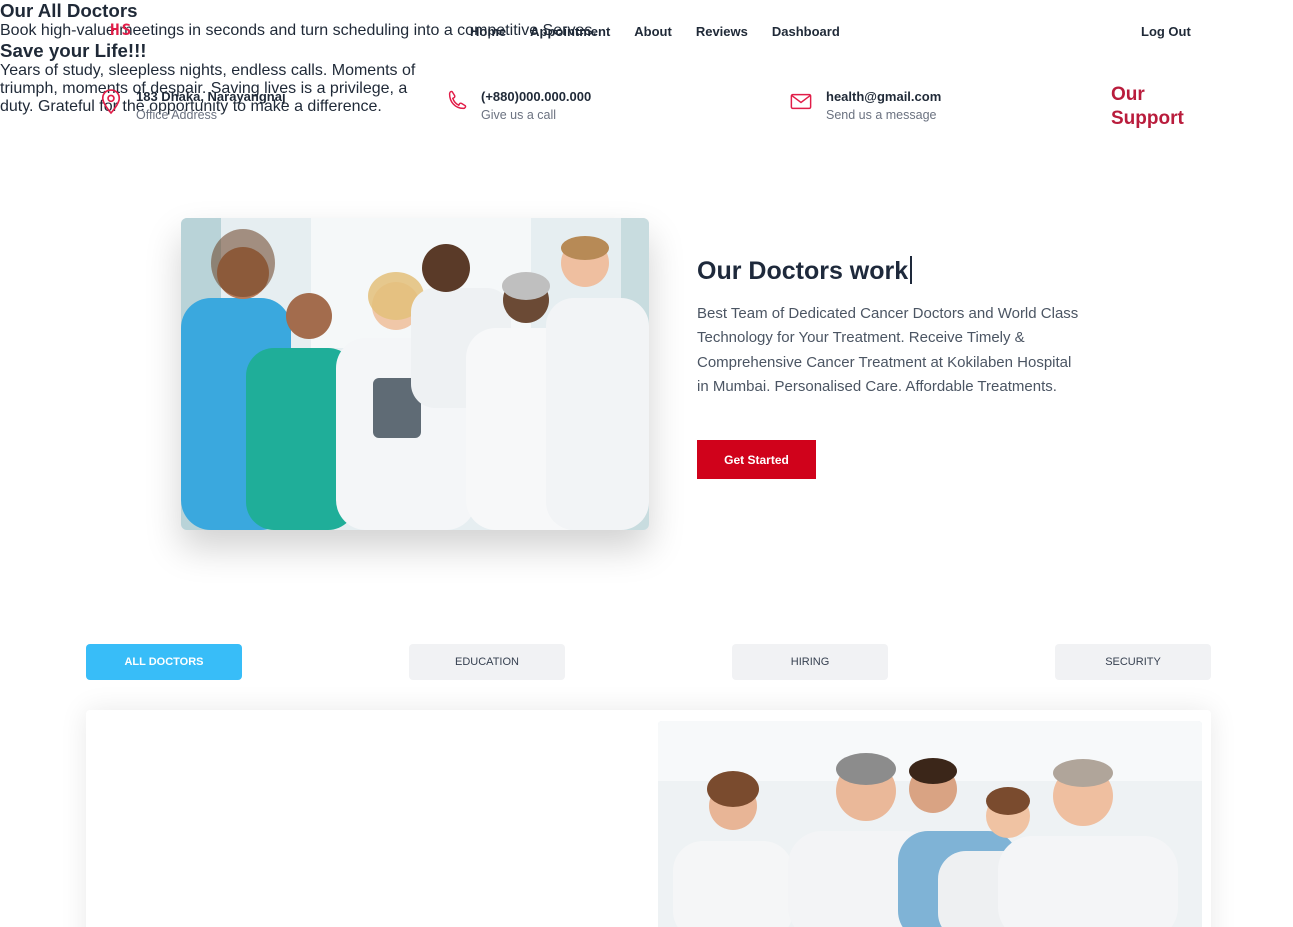 The width and height of the screenshot is (1293, 927). I want to click on doctors-group-photo, so click(930, 824).